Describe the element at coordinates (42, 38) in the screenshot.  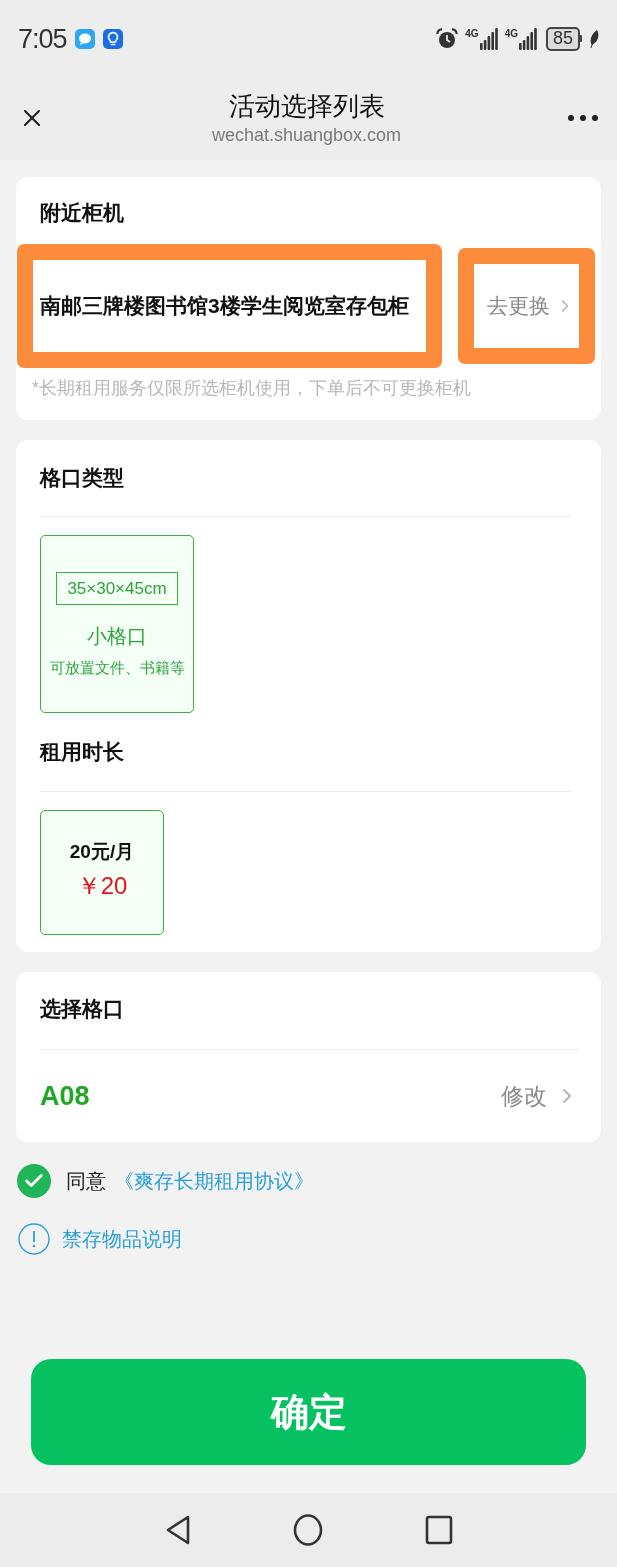
I see `status-time: 7:05` at that location.